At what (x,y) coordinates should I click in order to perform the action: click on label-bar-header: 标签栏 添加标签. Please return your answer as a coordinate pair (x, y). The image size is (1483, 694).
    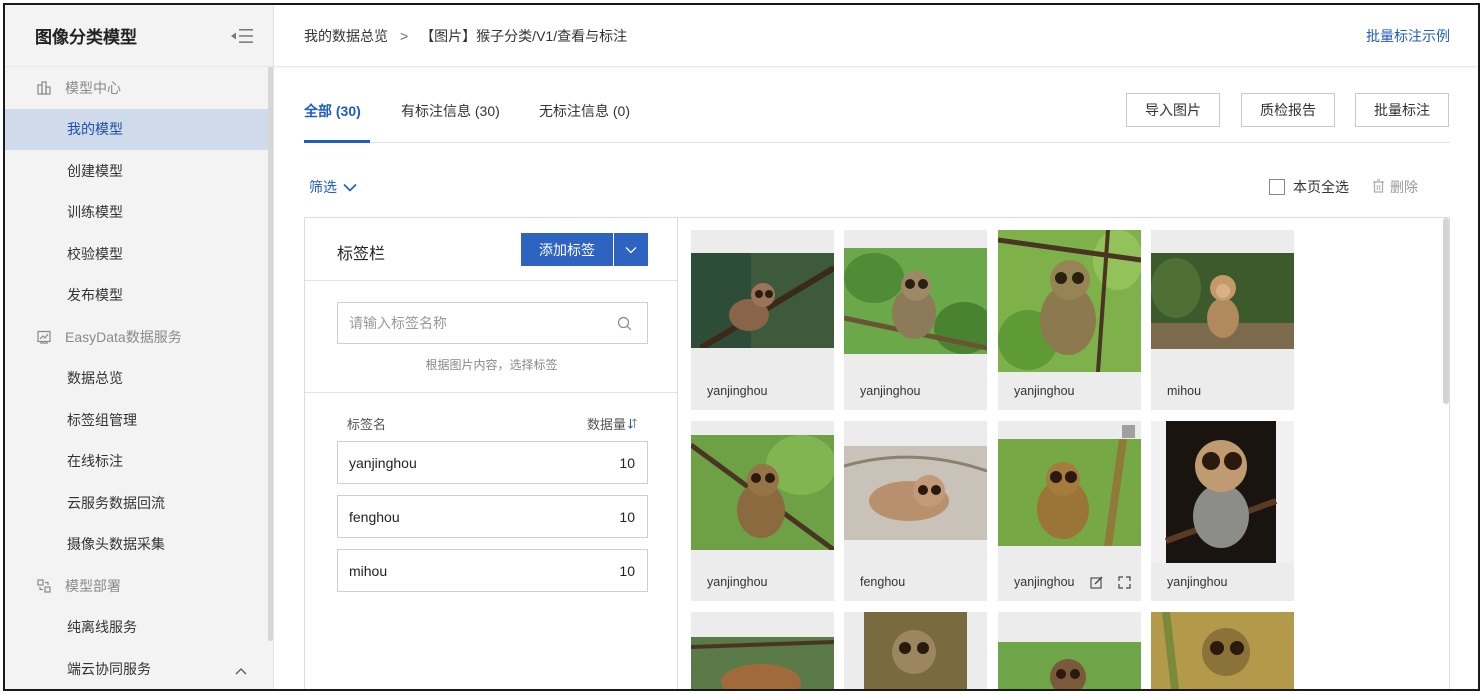
    Looking at the image, I should click on (491, 249).